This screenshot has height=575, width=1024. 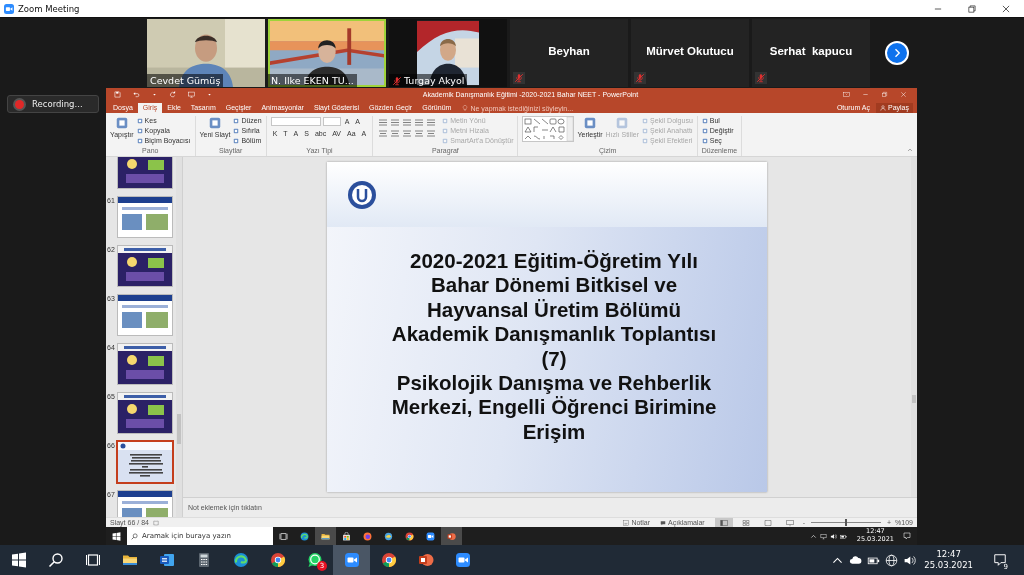 I want to click on participant-name: Serhat kapucu, so click(x=811, y=51).